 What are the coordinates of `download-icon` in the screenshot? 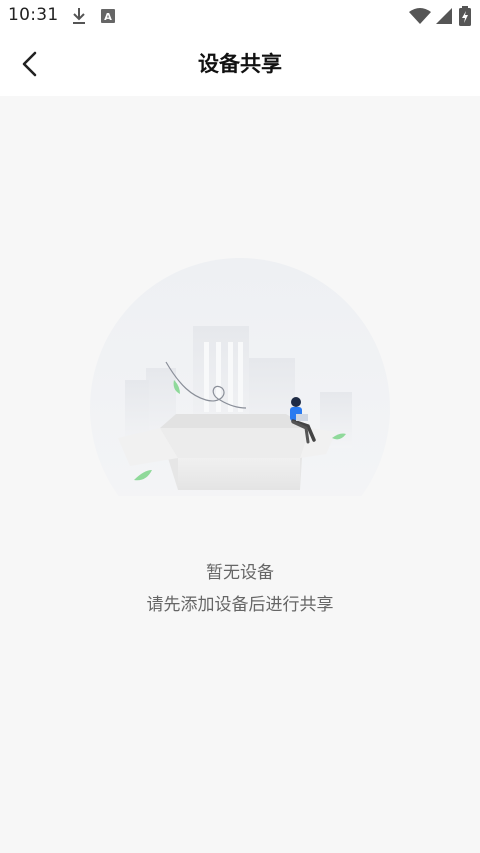 It's located at (79, 16).